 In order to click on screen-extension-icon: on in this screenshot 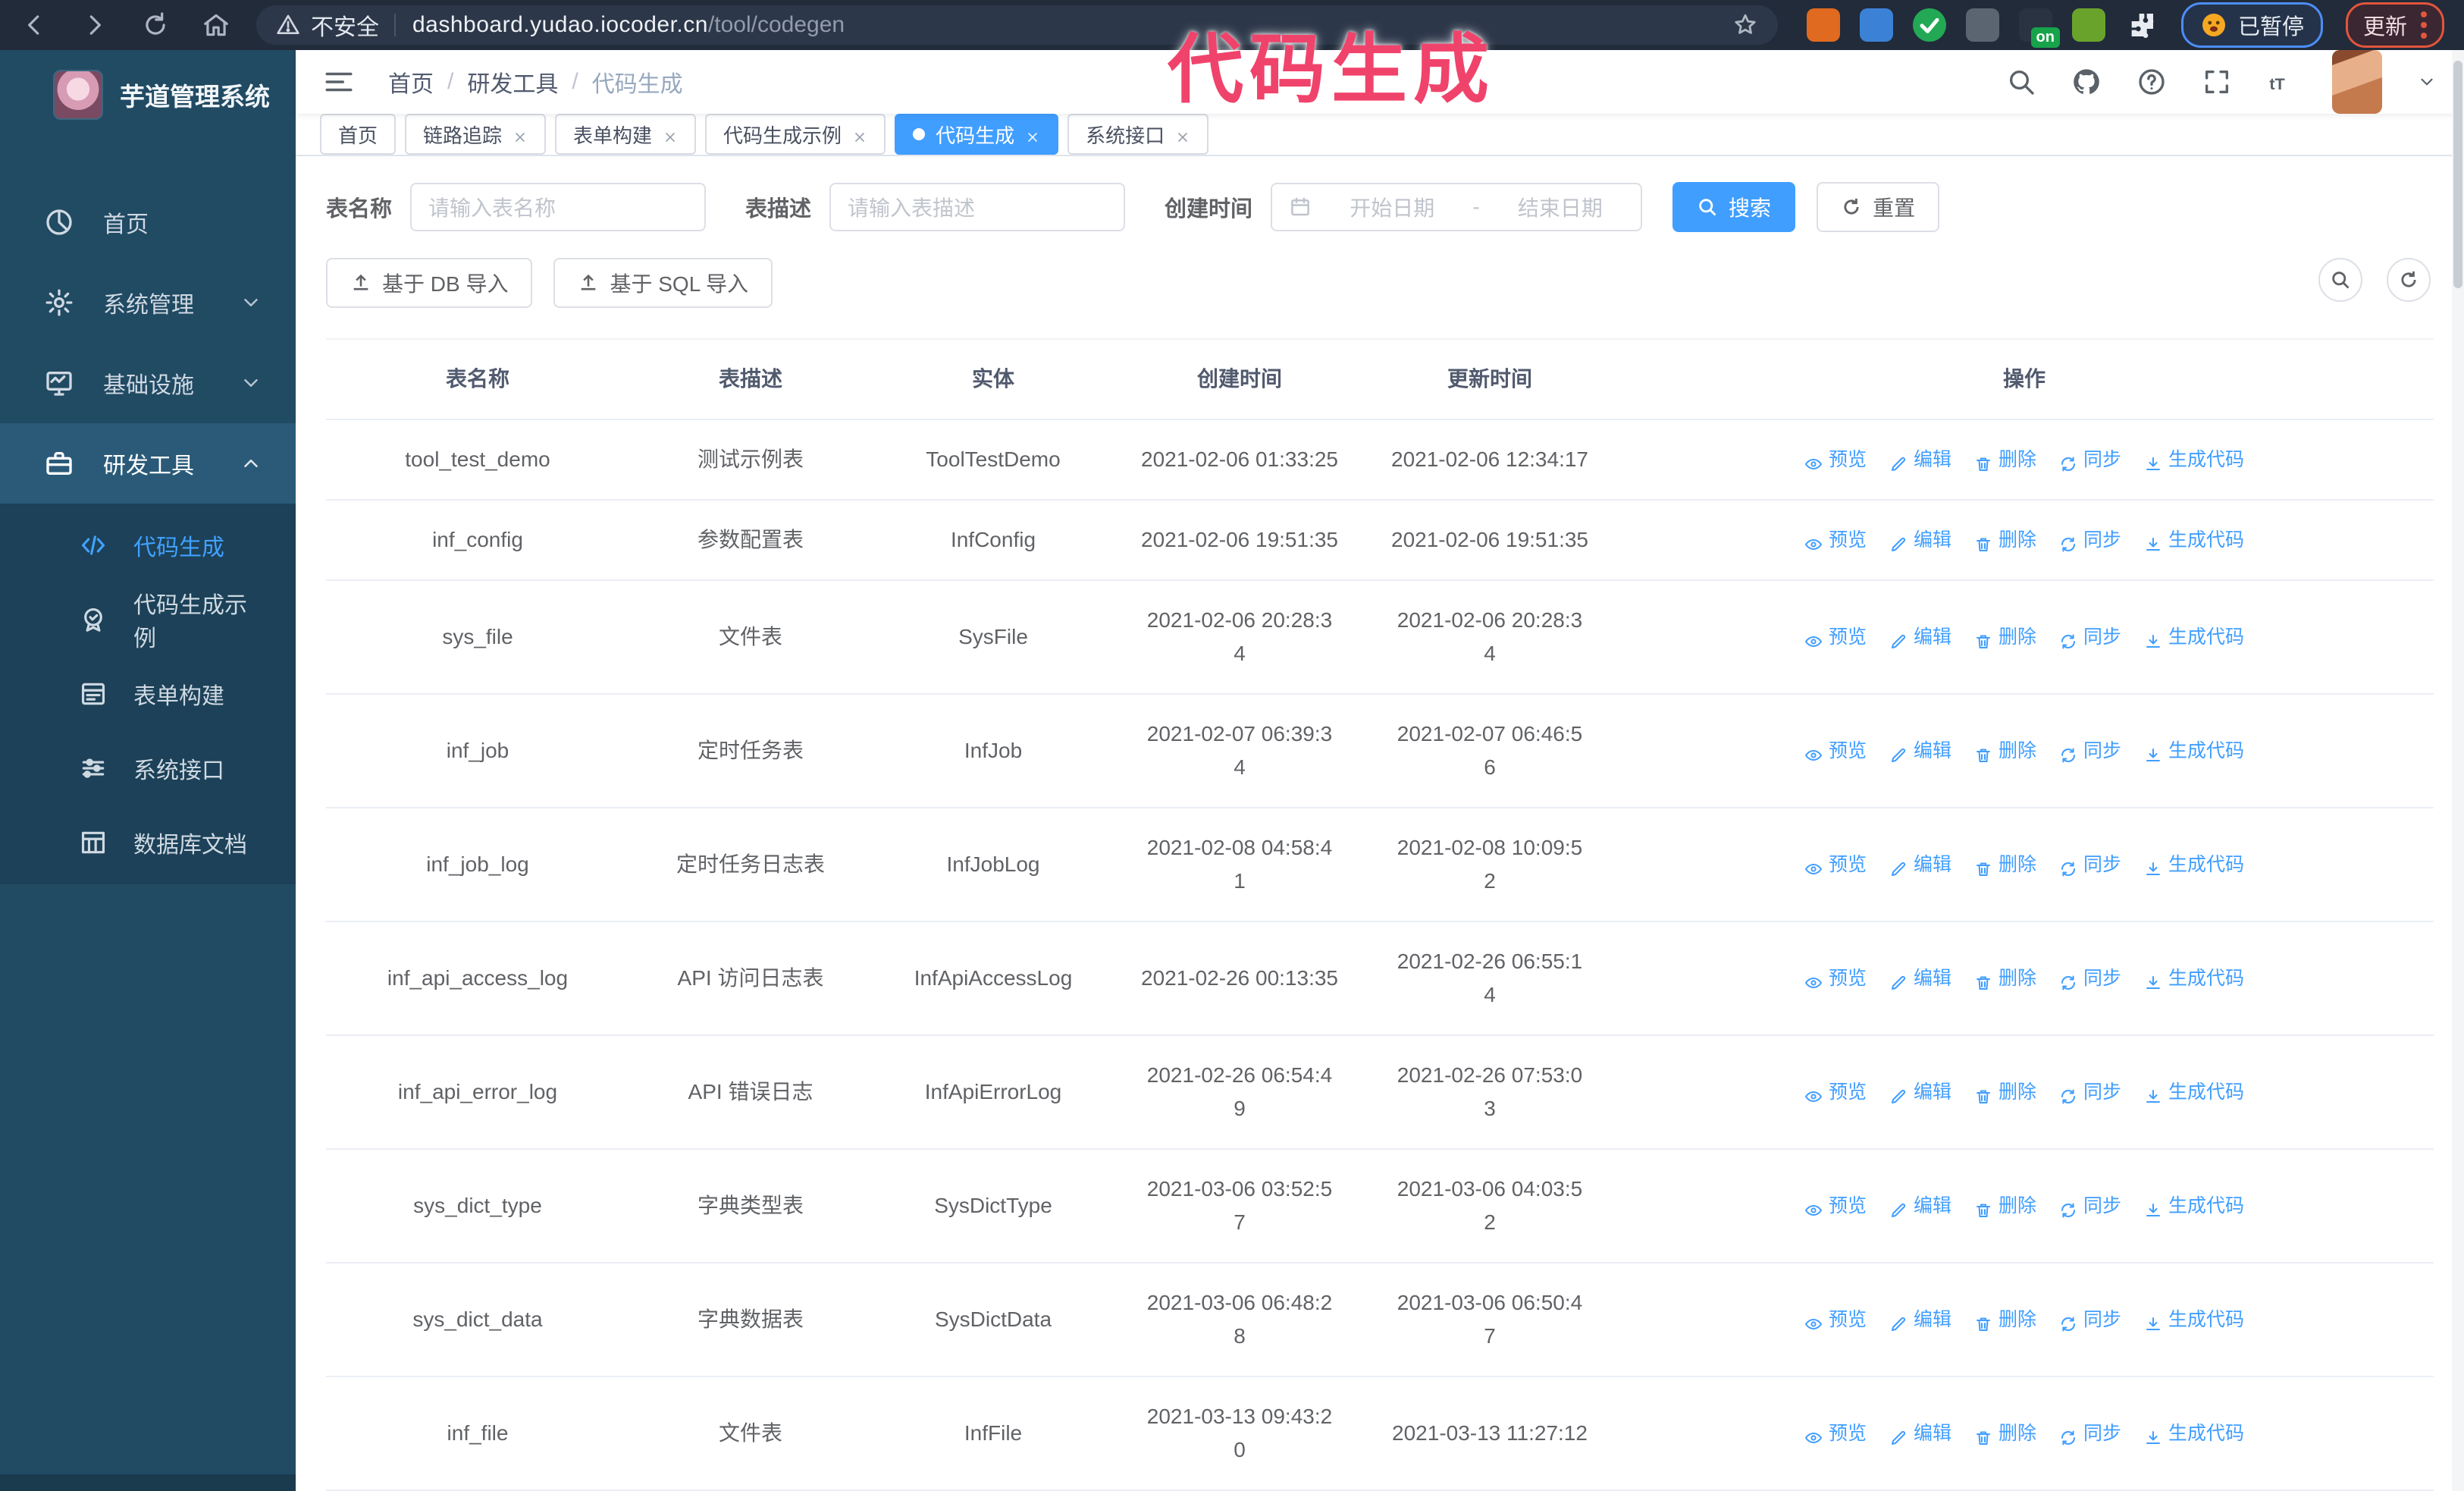, I will do `click(2039, 28)`.